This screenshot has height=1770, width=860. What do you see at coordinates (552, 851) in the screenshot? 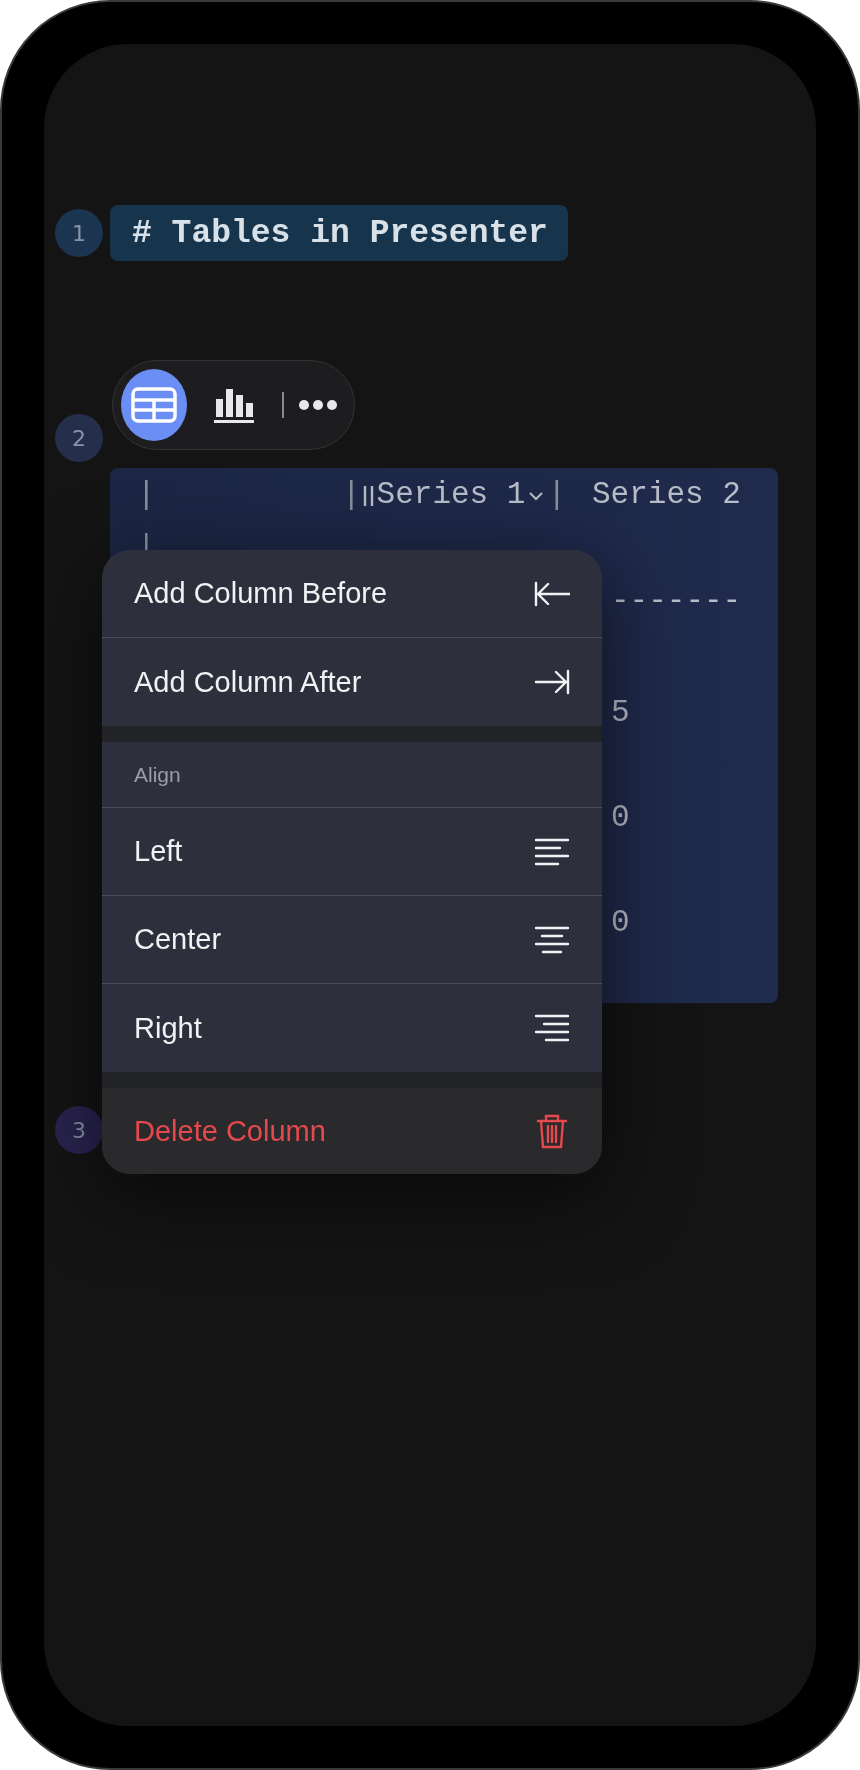
I see `align-left-icon` at bounding box center [552, 851].